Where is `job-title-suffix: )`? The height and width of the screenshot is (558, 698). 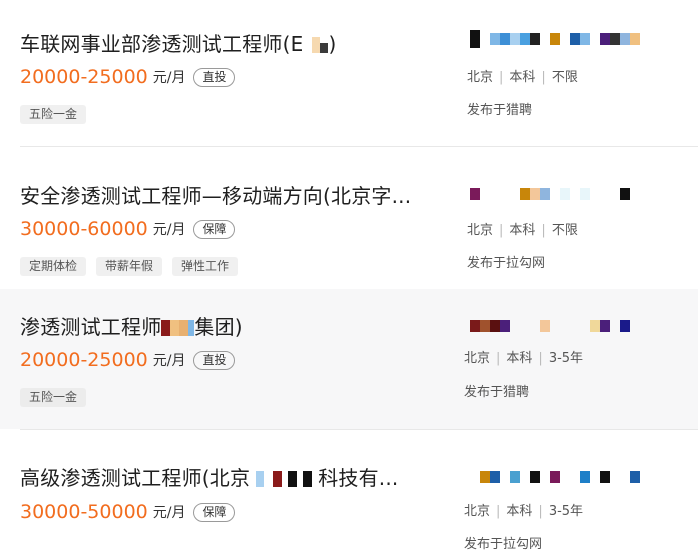 job-title-suffix: ) is located at coordinates (332, 44).